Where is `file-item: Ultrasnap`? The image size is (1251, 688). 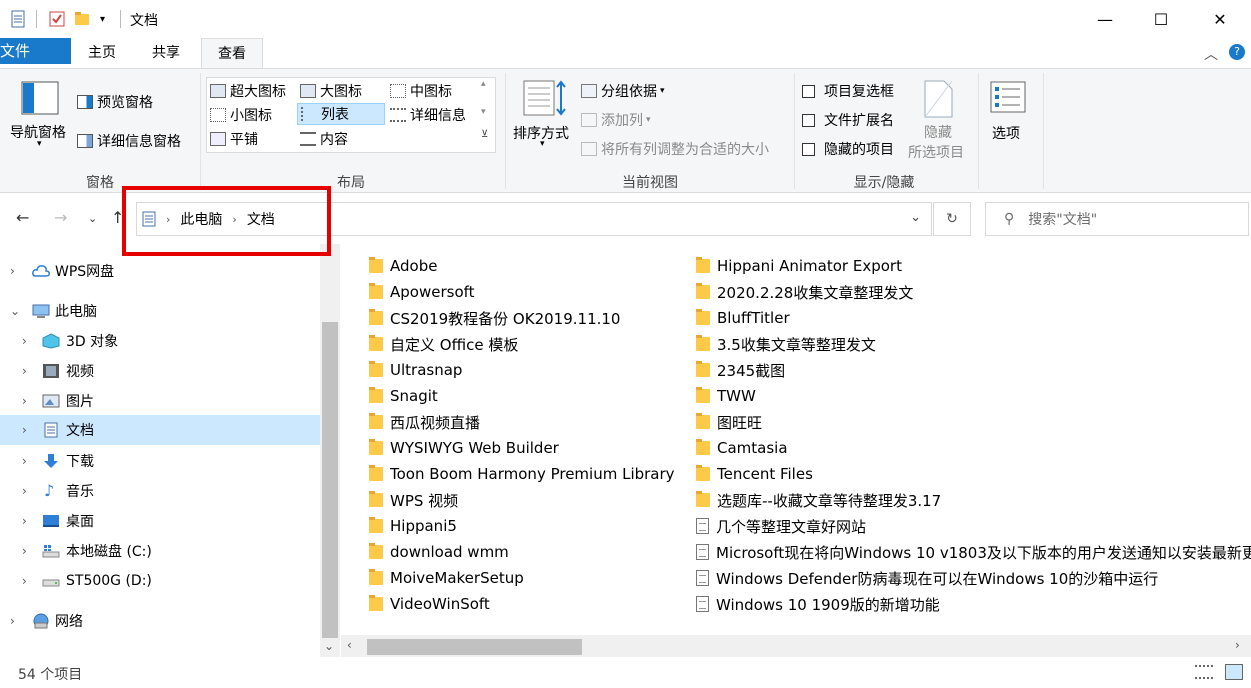 file-item: Ultrasnap is located at coordinates (415, 370).